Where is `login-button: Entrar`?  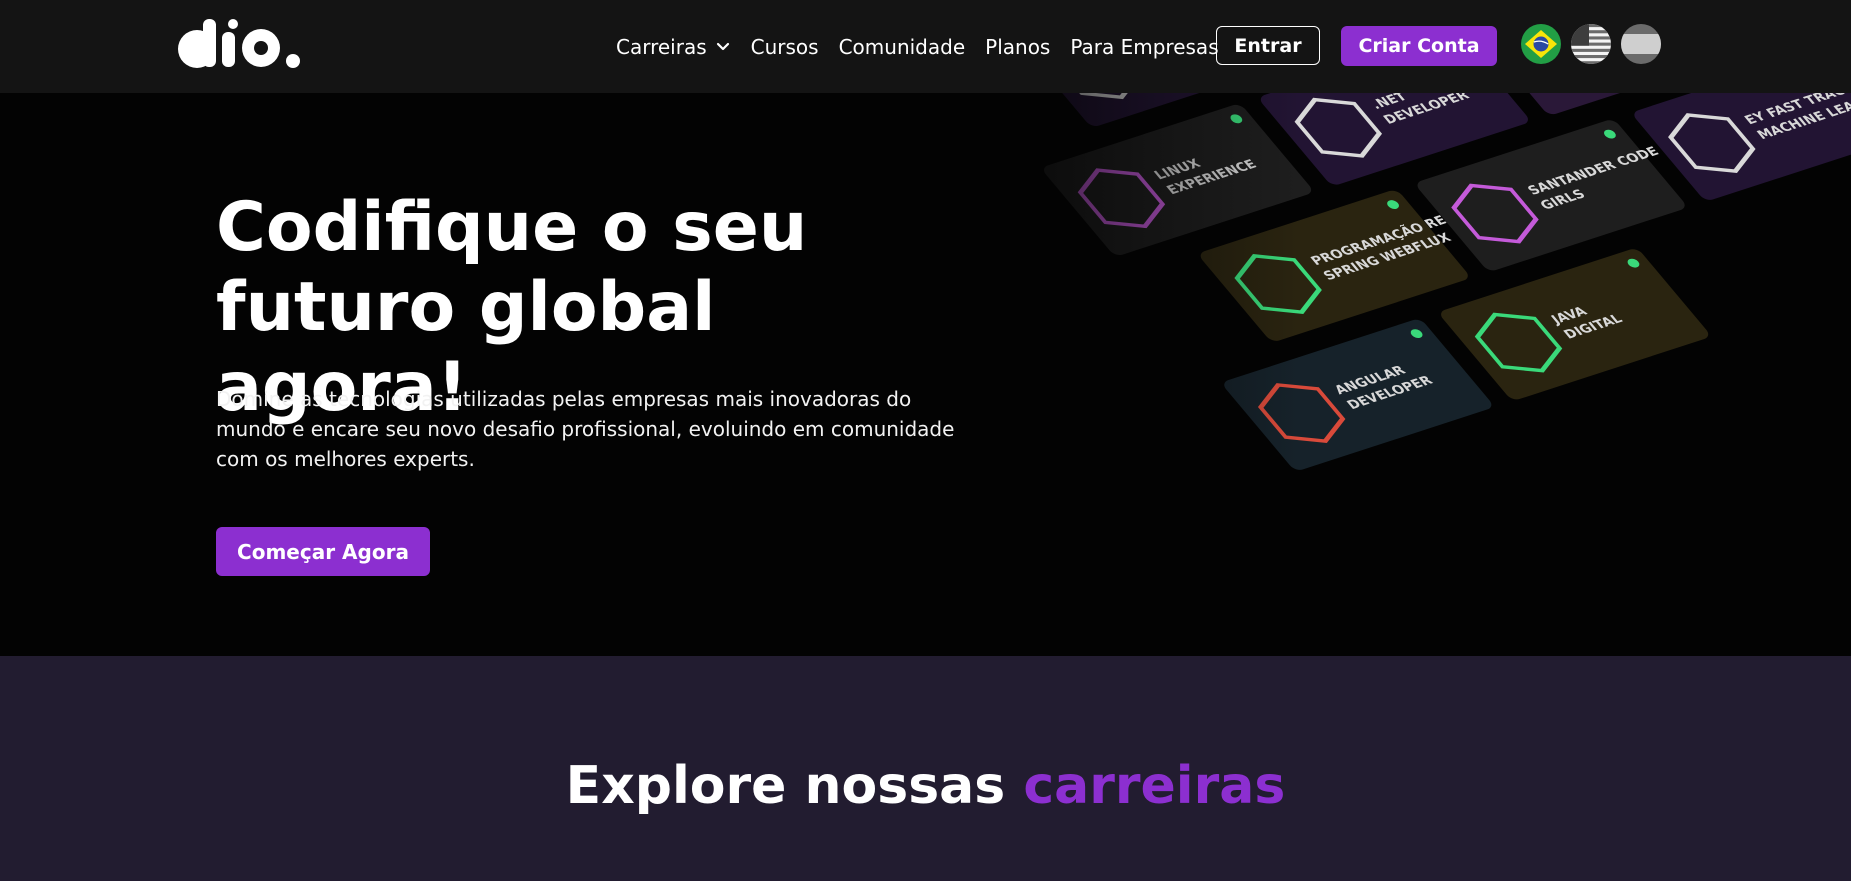
login-button: Entrar is located at coordinates (1268, 45).